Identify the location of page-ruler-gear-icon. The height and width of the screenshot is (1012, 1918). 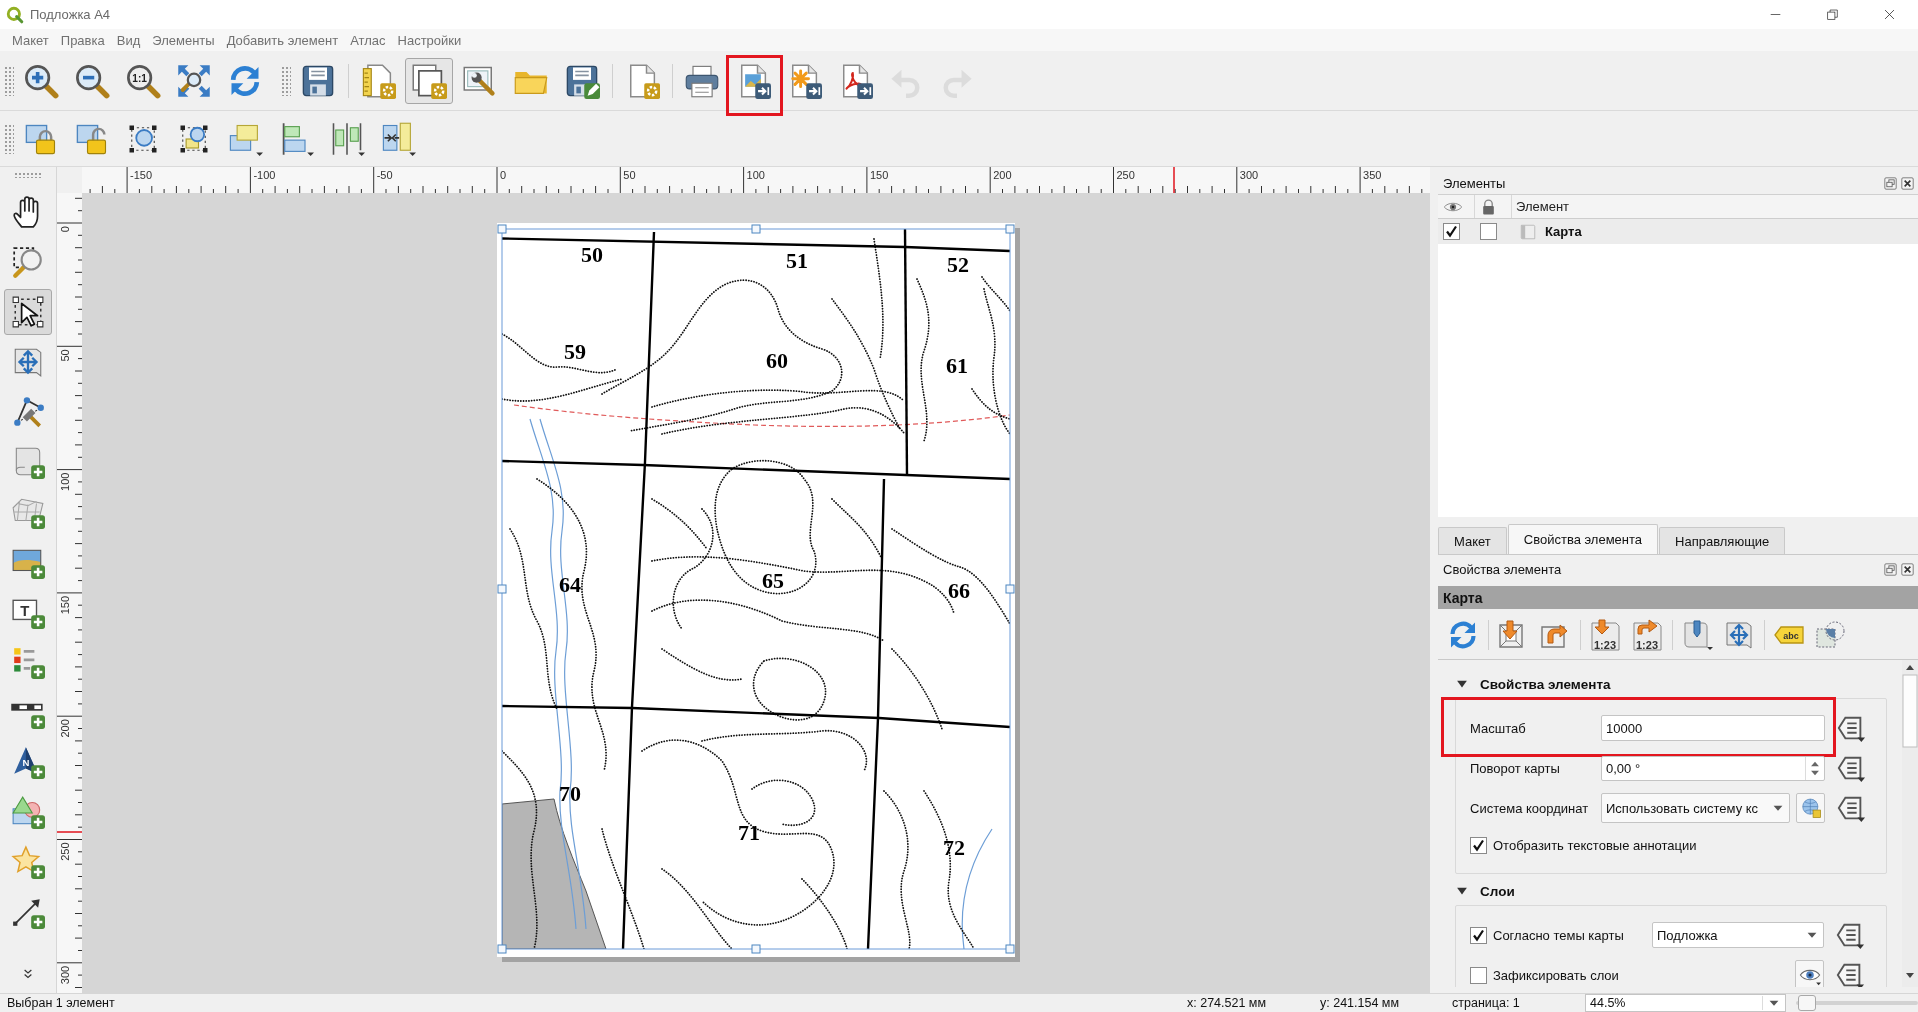
(378, 80).